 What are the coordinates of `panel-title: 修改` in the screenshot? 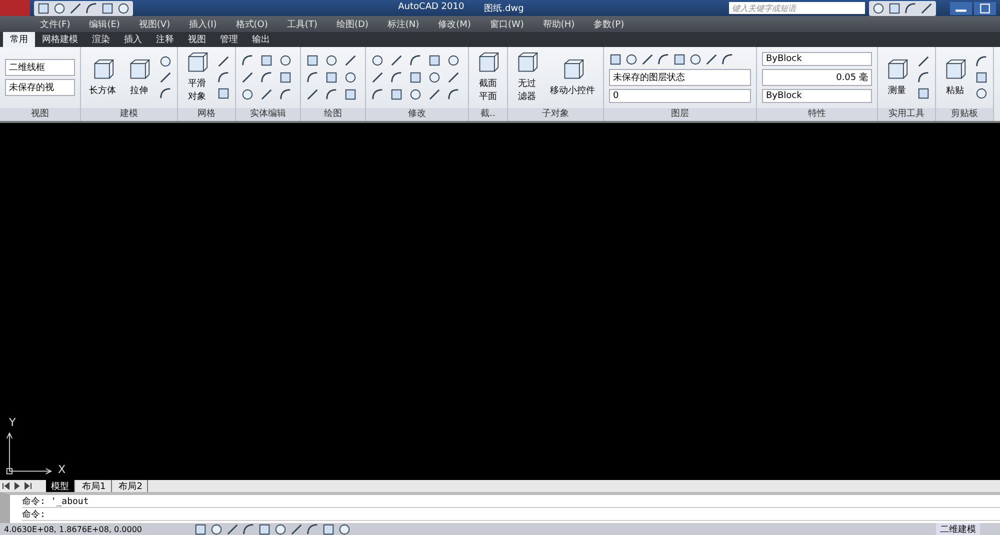 It's located at (417, 114).